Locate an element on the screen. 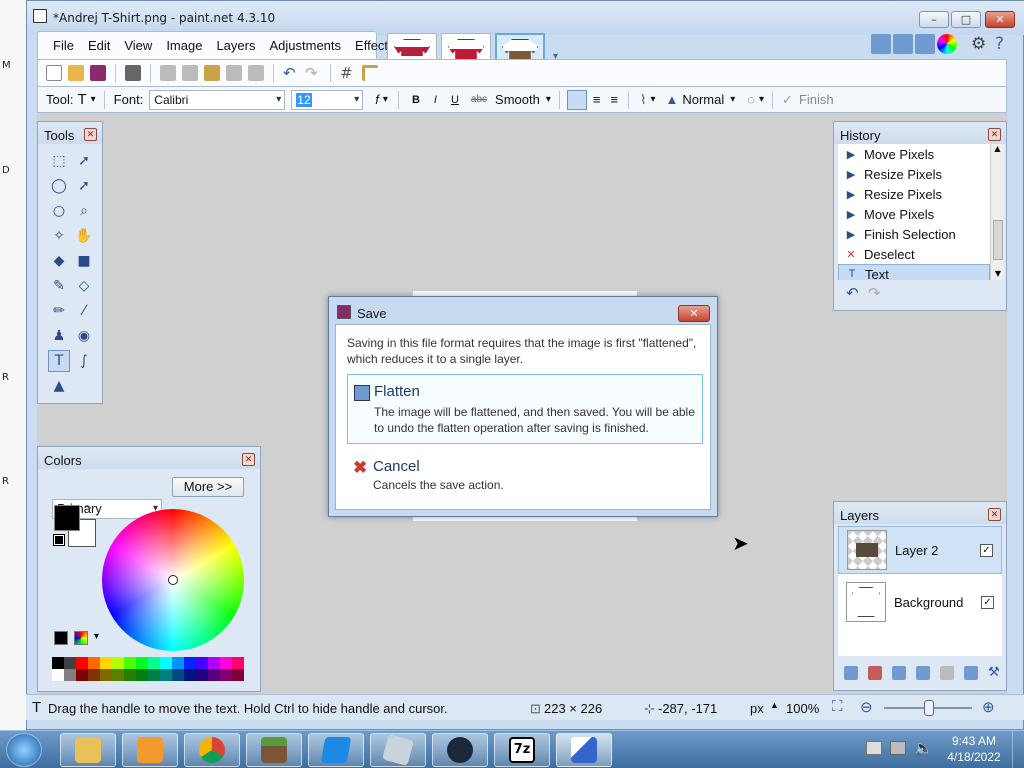  taskbar-7zip: 7z is located at coordinates (522, 750).